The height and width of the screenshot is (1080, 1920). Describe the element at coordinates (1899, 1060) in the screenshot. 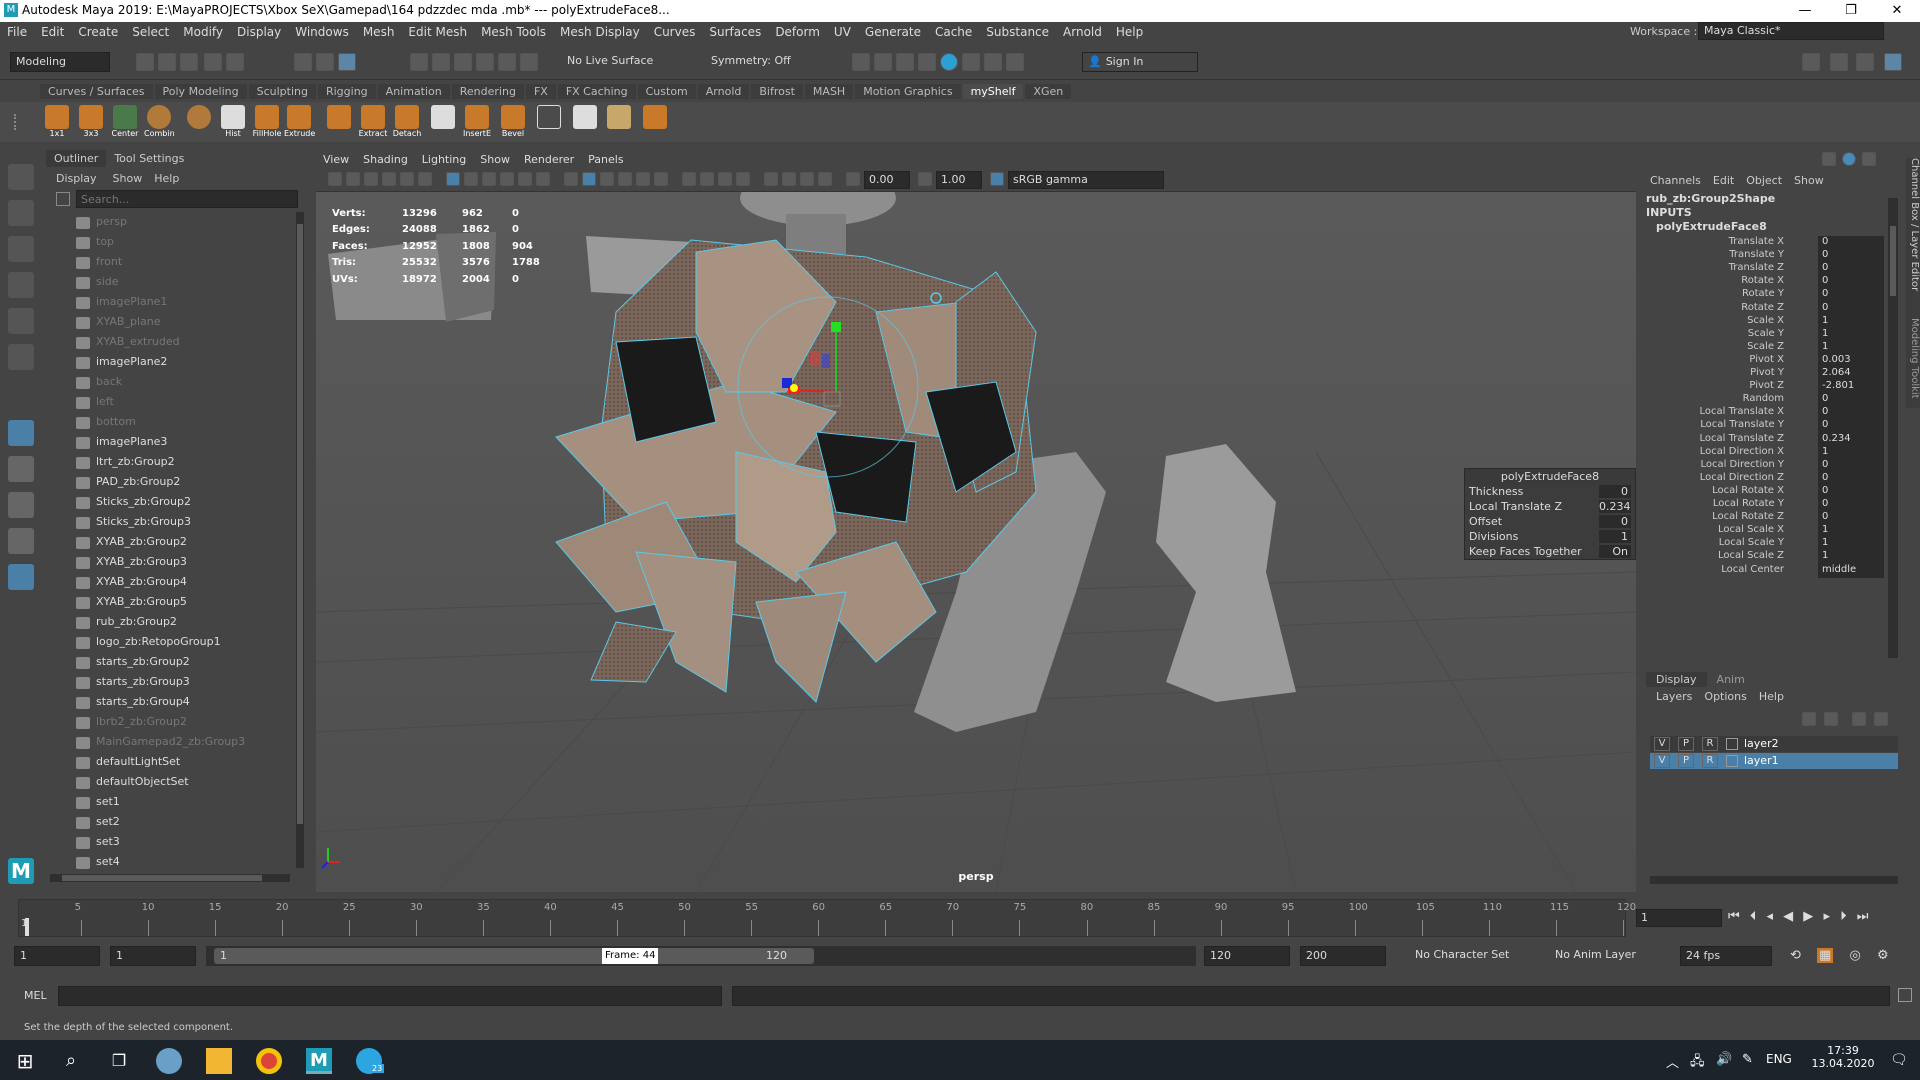

I see `notifications-icon: 🗨` at that location.